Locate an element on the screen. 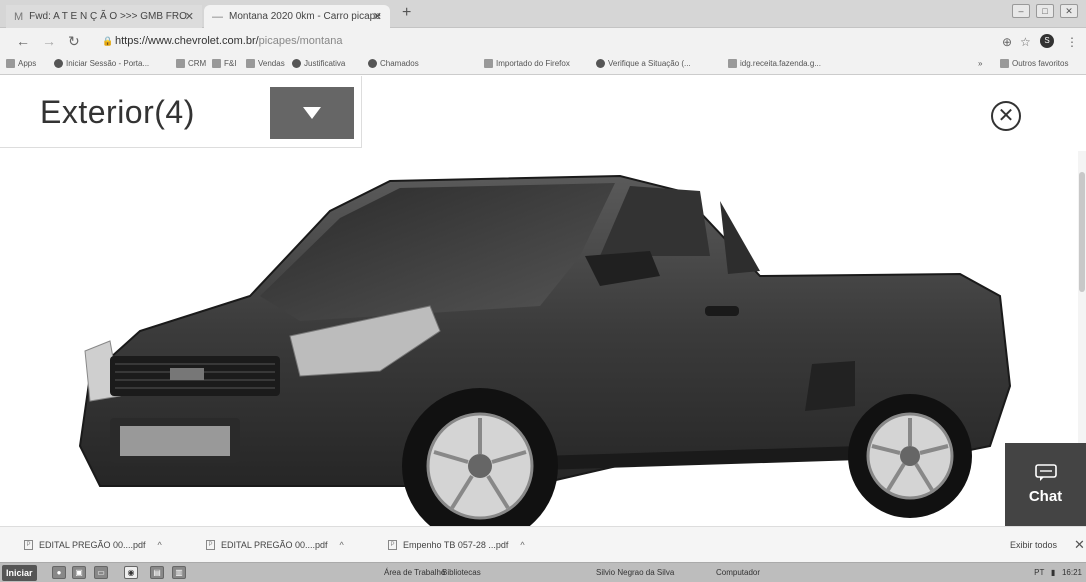 This screenshot has width=1086, height=582. chevron-down-icon is located at coordinates (312, 113).